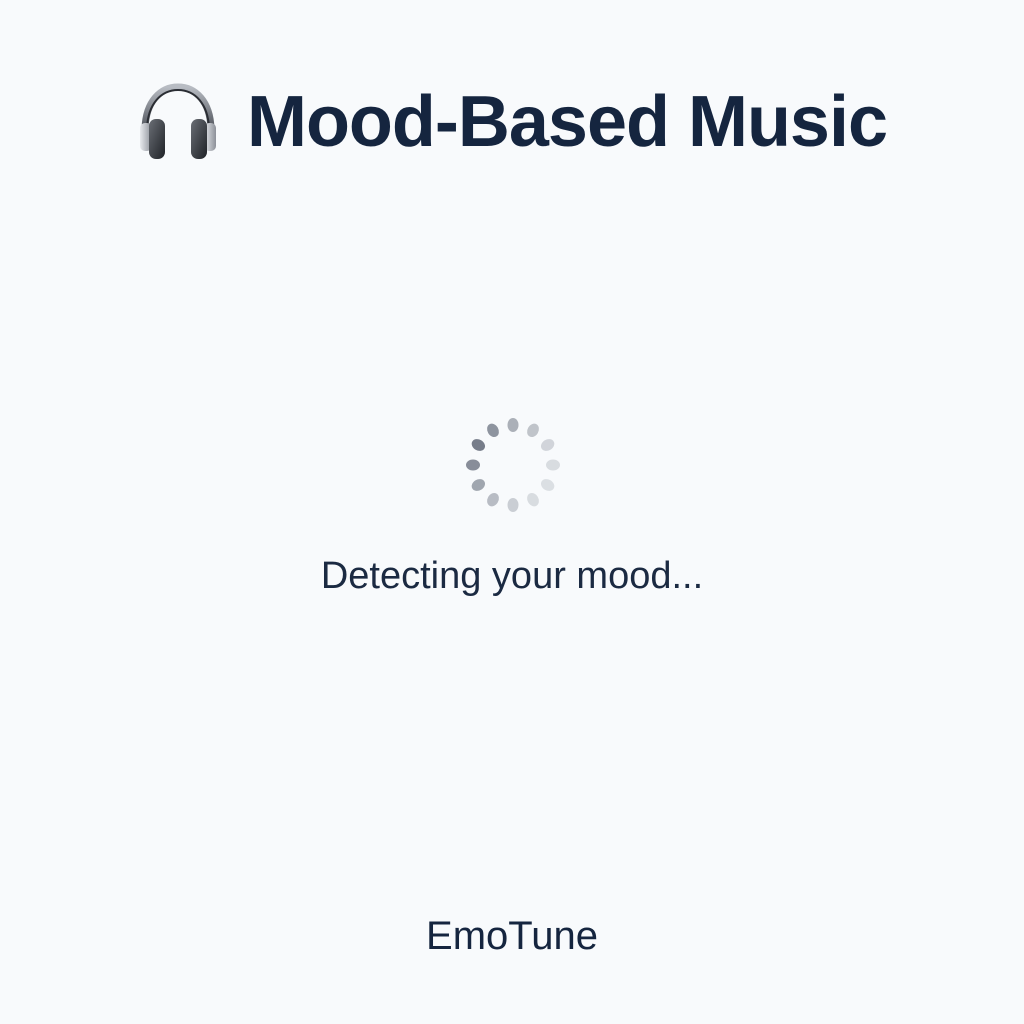 The image size is (1024, 1024). What do you see at coordinates (567, 122) in the screenshot?
I see `page-title: Mood-Based Music` at bounding box center [567, 122].